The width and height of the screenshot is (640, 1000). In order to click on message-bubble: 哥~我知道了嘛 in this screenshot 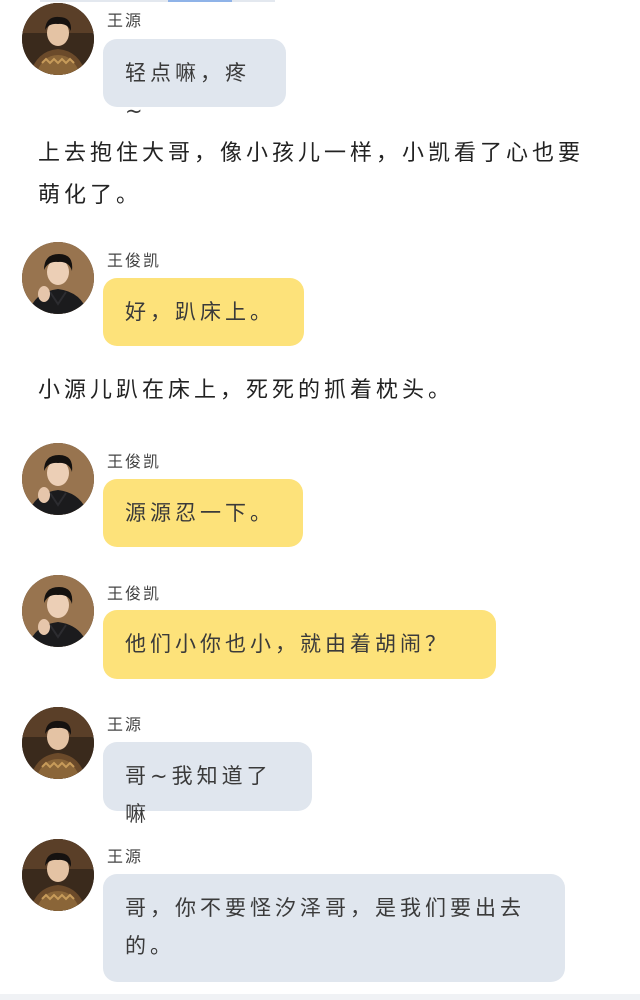, I will do `click(207, 784)`.